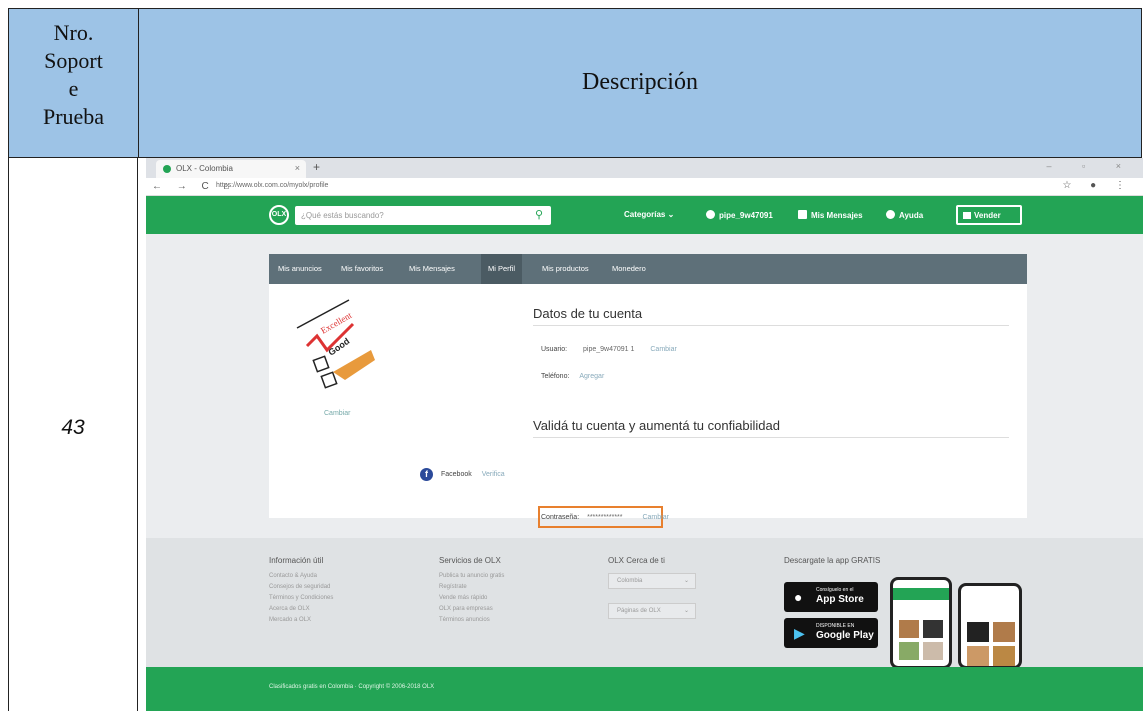 This screenshot has width=1143, height=711. What do you see at coordinates (300, 268) in the screenshot?
I see `subnav-my-ads: Mis anuncios` at bounding box center [300, 268].